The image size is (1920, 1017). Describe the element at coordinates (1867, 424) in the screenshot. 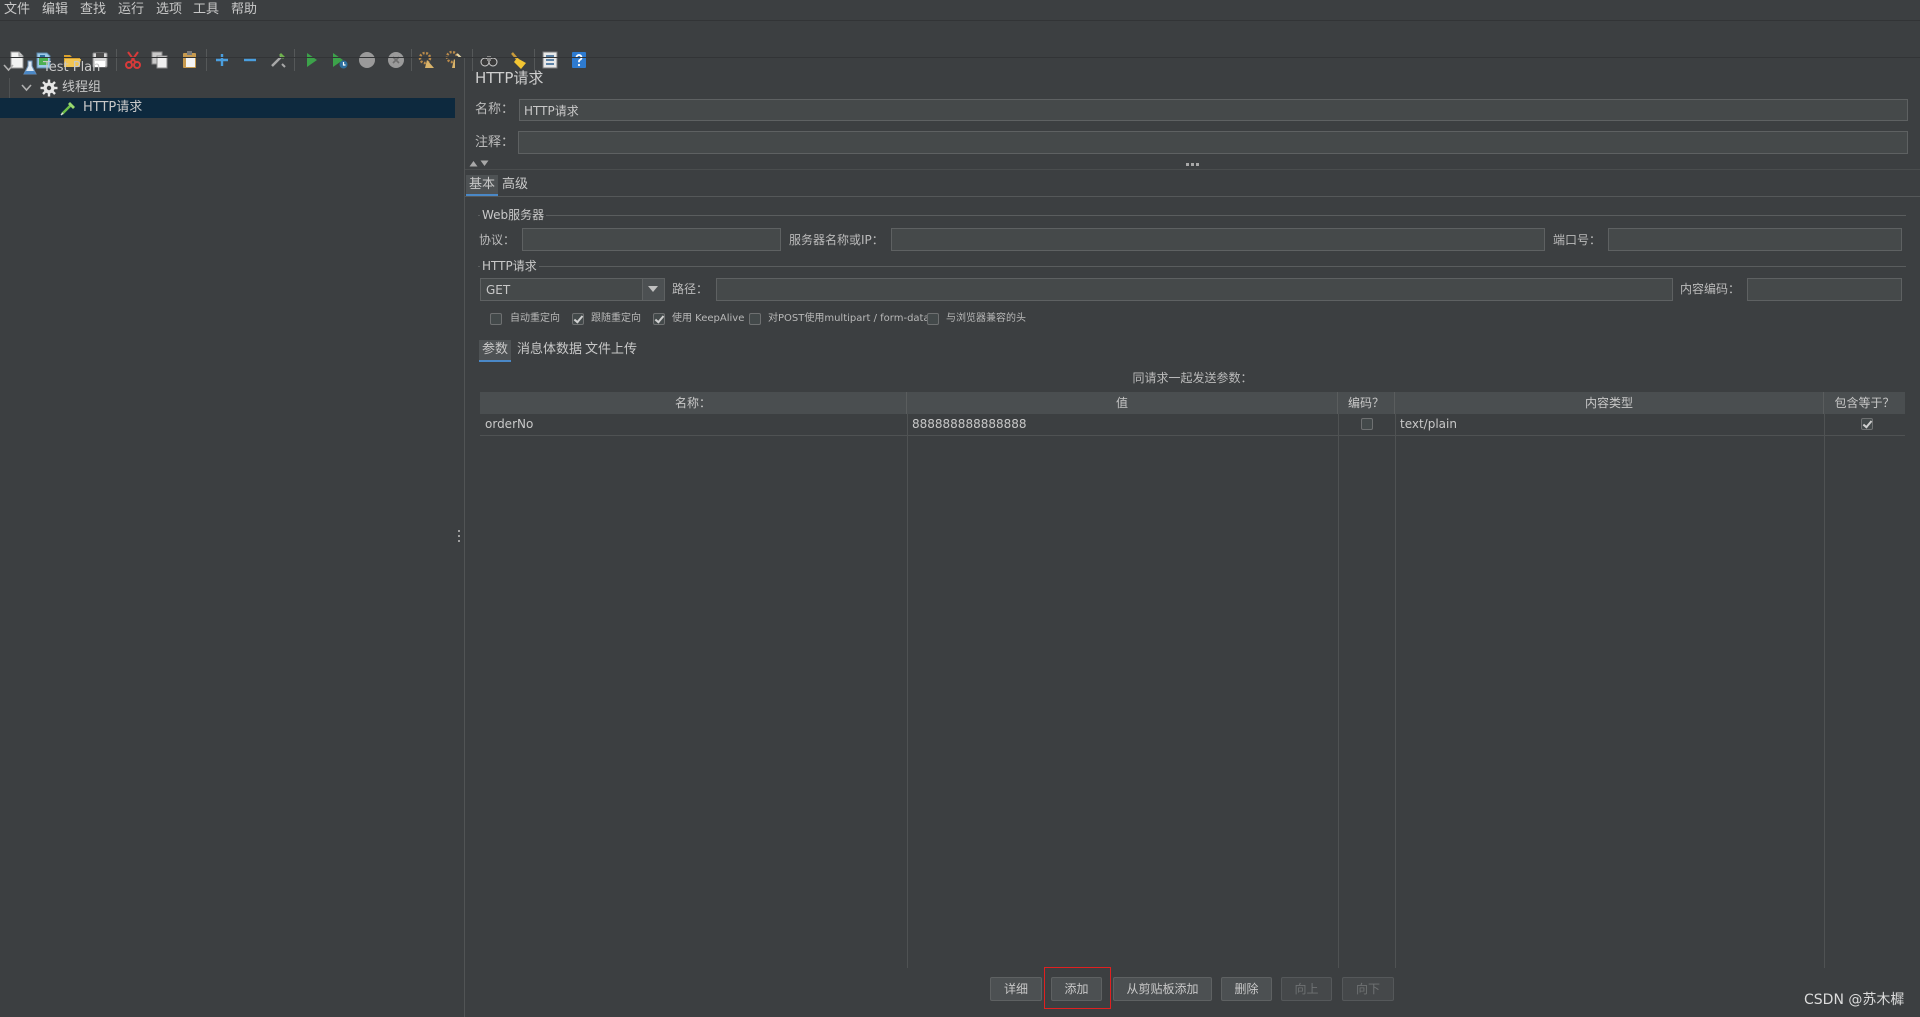

I see `include-equals-checkbox` at that location.